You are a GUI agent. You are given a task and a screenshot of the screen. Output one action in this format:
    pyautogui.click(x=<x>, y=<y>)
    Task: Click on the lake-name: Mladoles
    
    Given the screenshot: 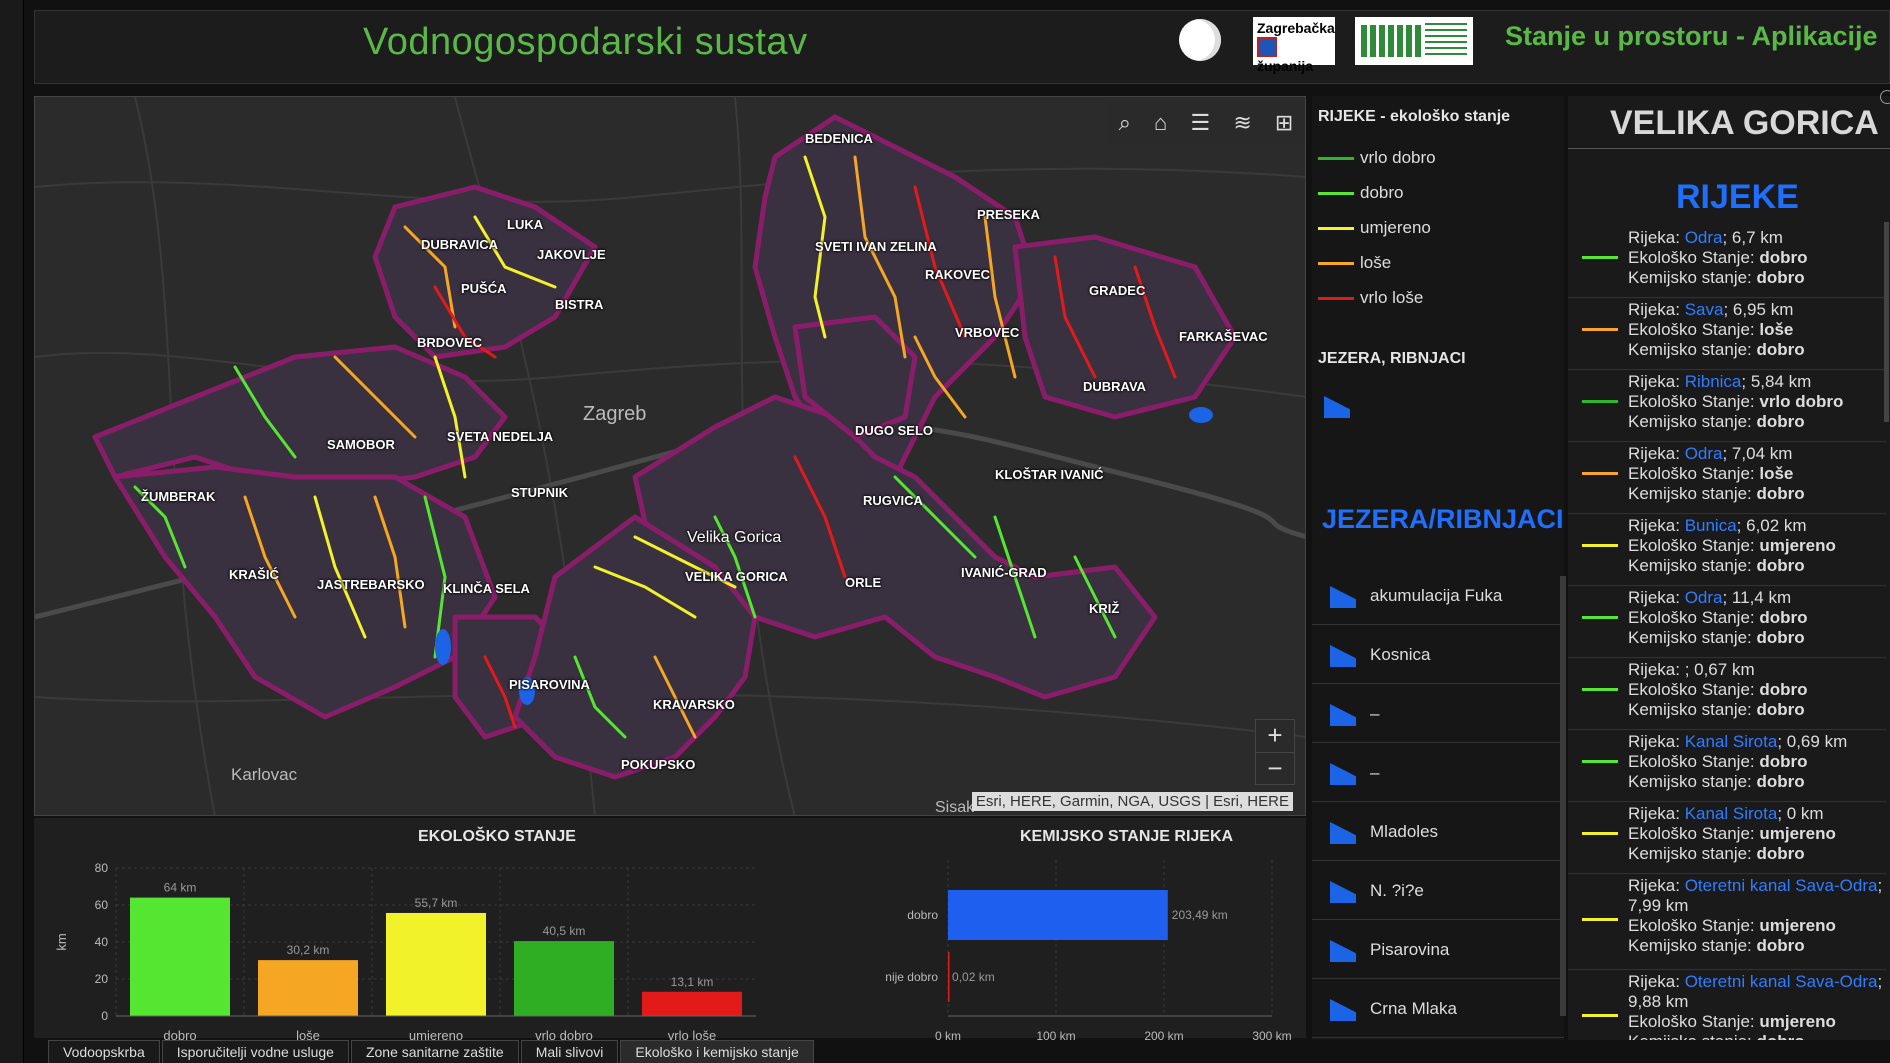 What is the action you would take?
    pyautogui.click(x=1404, y=831)
    